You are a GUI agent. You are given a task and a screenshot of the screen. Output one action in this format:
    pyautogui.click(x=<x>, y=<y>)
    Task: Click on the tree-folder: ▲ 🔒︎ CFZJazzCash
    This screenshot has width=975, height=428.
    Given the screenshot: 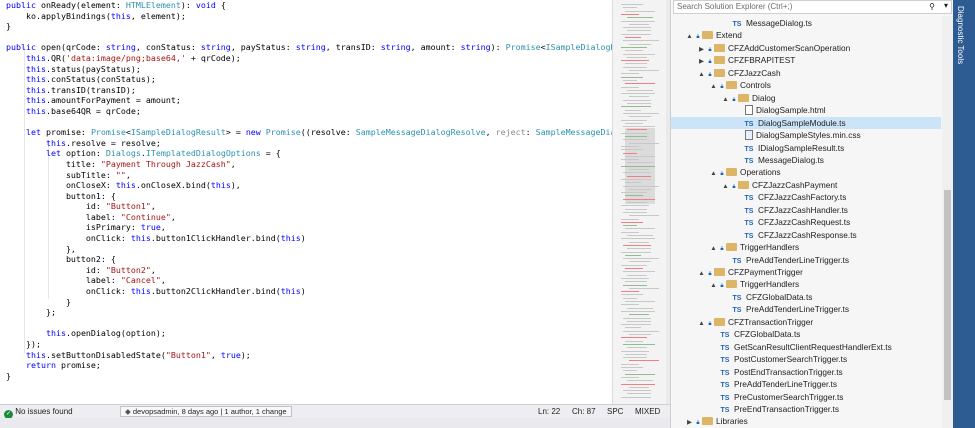 What is the action you would take?
    pyautogui.click(x=806, y=73)
    